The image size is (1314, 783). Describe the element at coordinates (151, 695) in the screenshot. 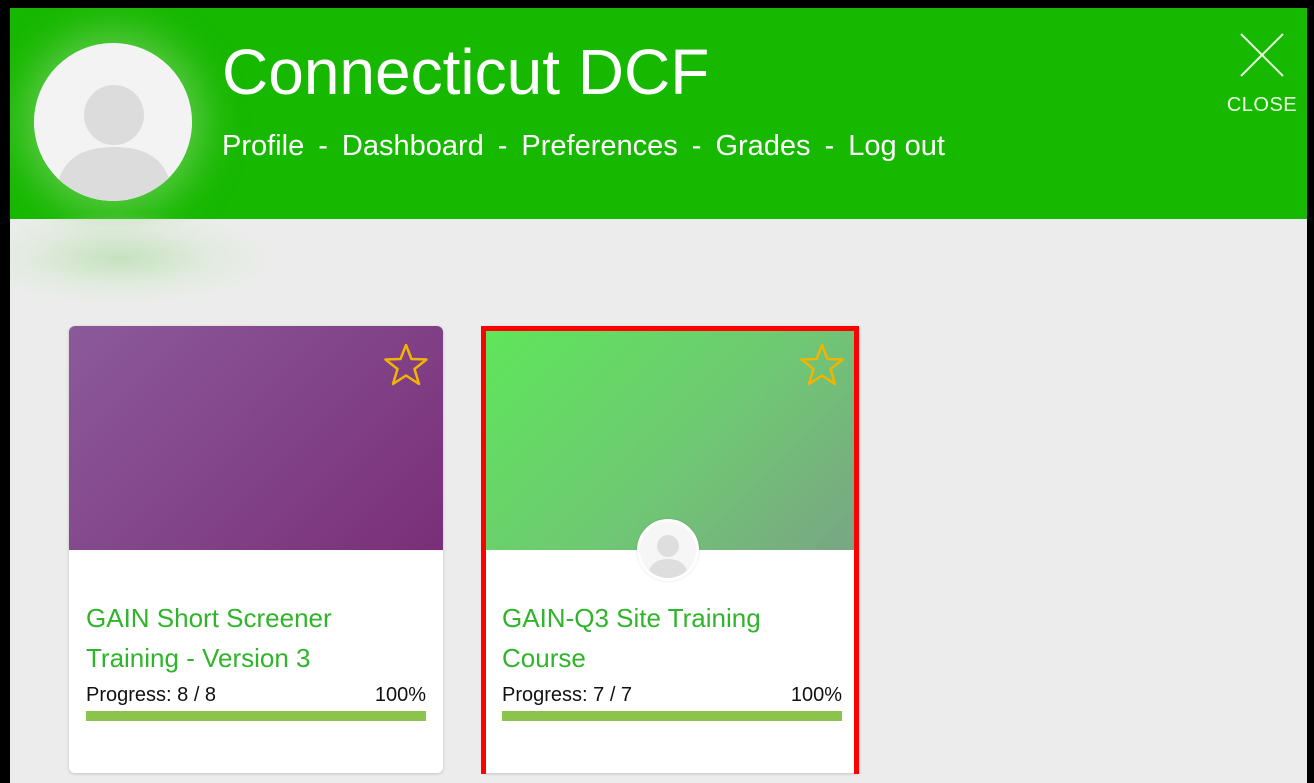

I see `progress-label: Progress: 8 / 8` at that location.